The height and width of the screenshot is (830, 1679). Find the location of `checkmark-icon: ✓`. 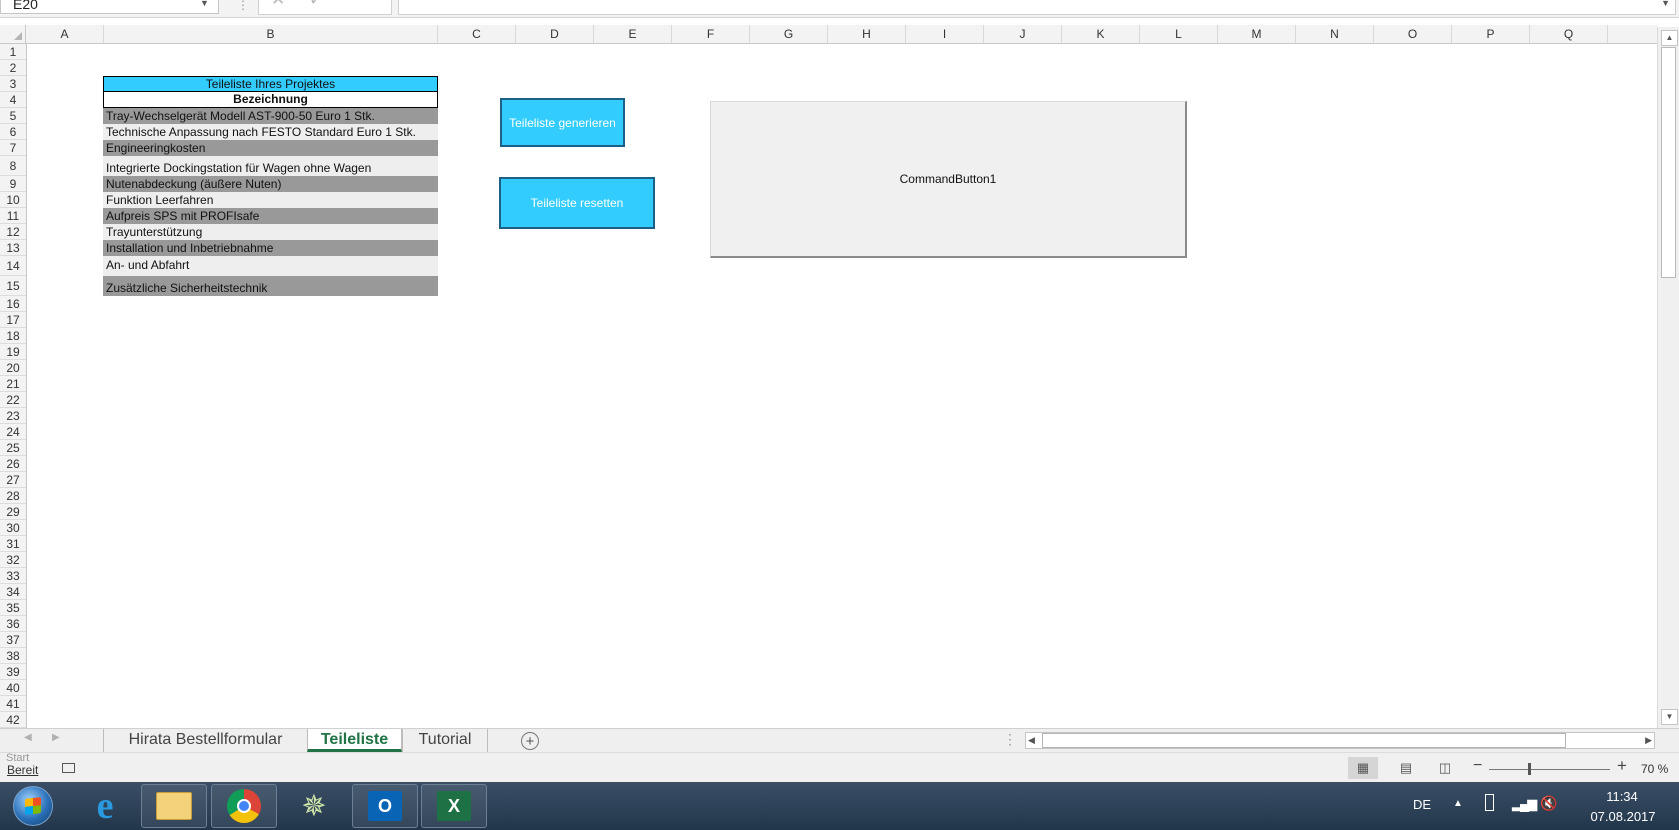

checkmark-icon: ✓ is located at coordinates (316, 4).